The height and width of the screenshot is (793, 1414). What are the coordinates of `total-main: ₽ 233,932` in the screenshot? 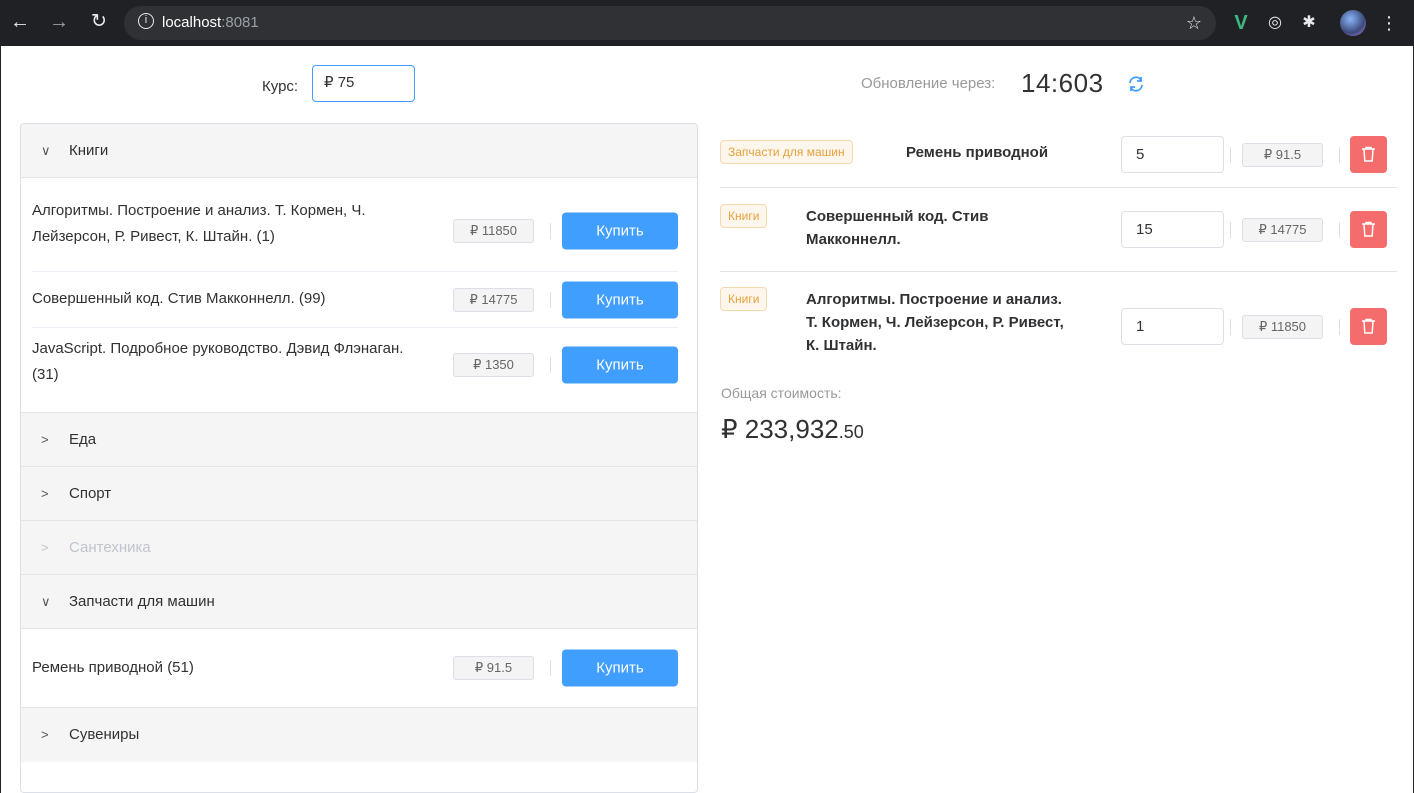 It's located at (780, 429).